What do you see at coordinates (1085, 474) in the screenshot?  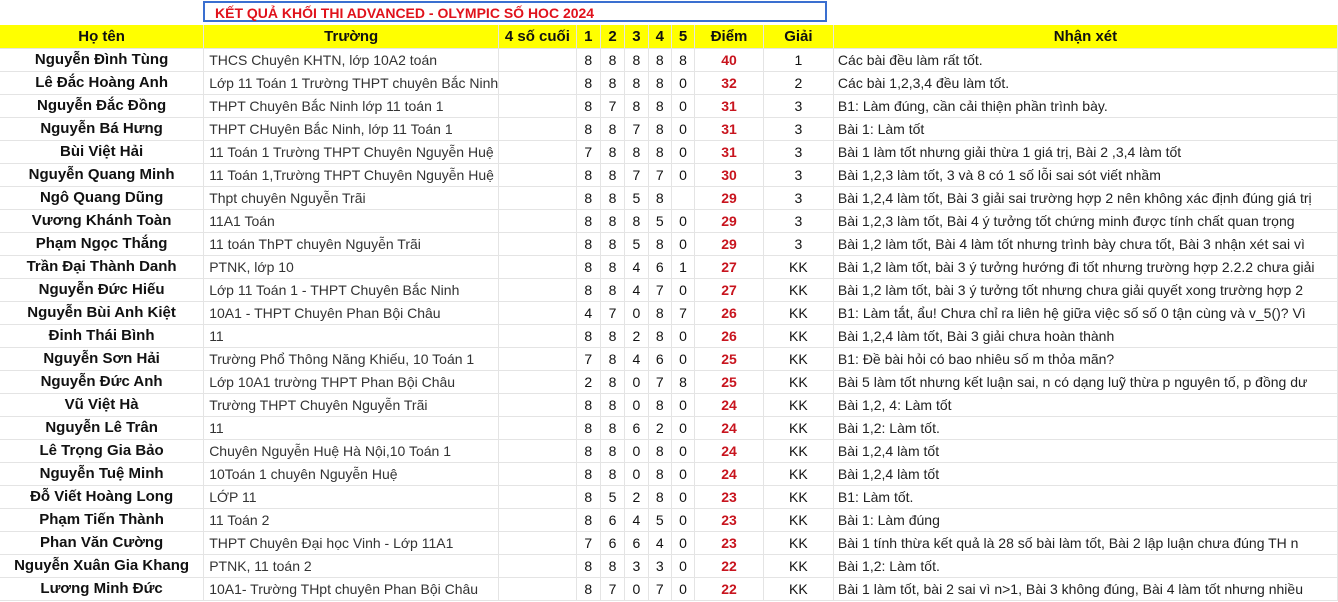 I see `cell-comment: Bài 1,2,4 làm tốt` at bounding box center [1085, 474].